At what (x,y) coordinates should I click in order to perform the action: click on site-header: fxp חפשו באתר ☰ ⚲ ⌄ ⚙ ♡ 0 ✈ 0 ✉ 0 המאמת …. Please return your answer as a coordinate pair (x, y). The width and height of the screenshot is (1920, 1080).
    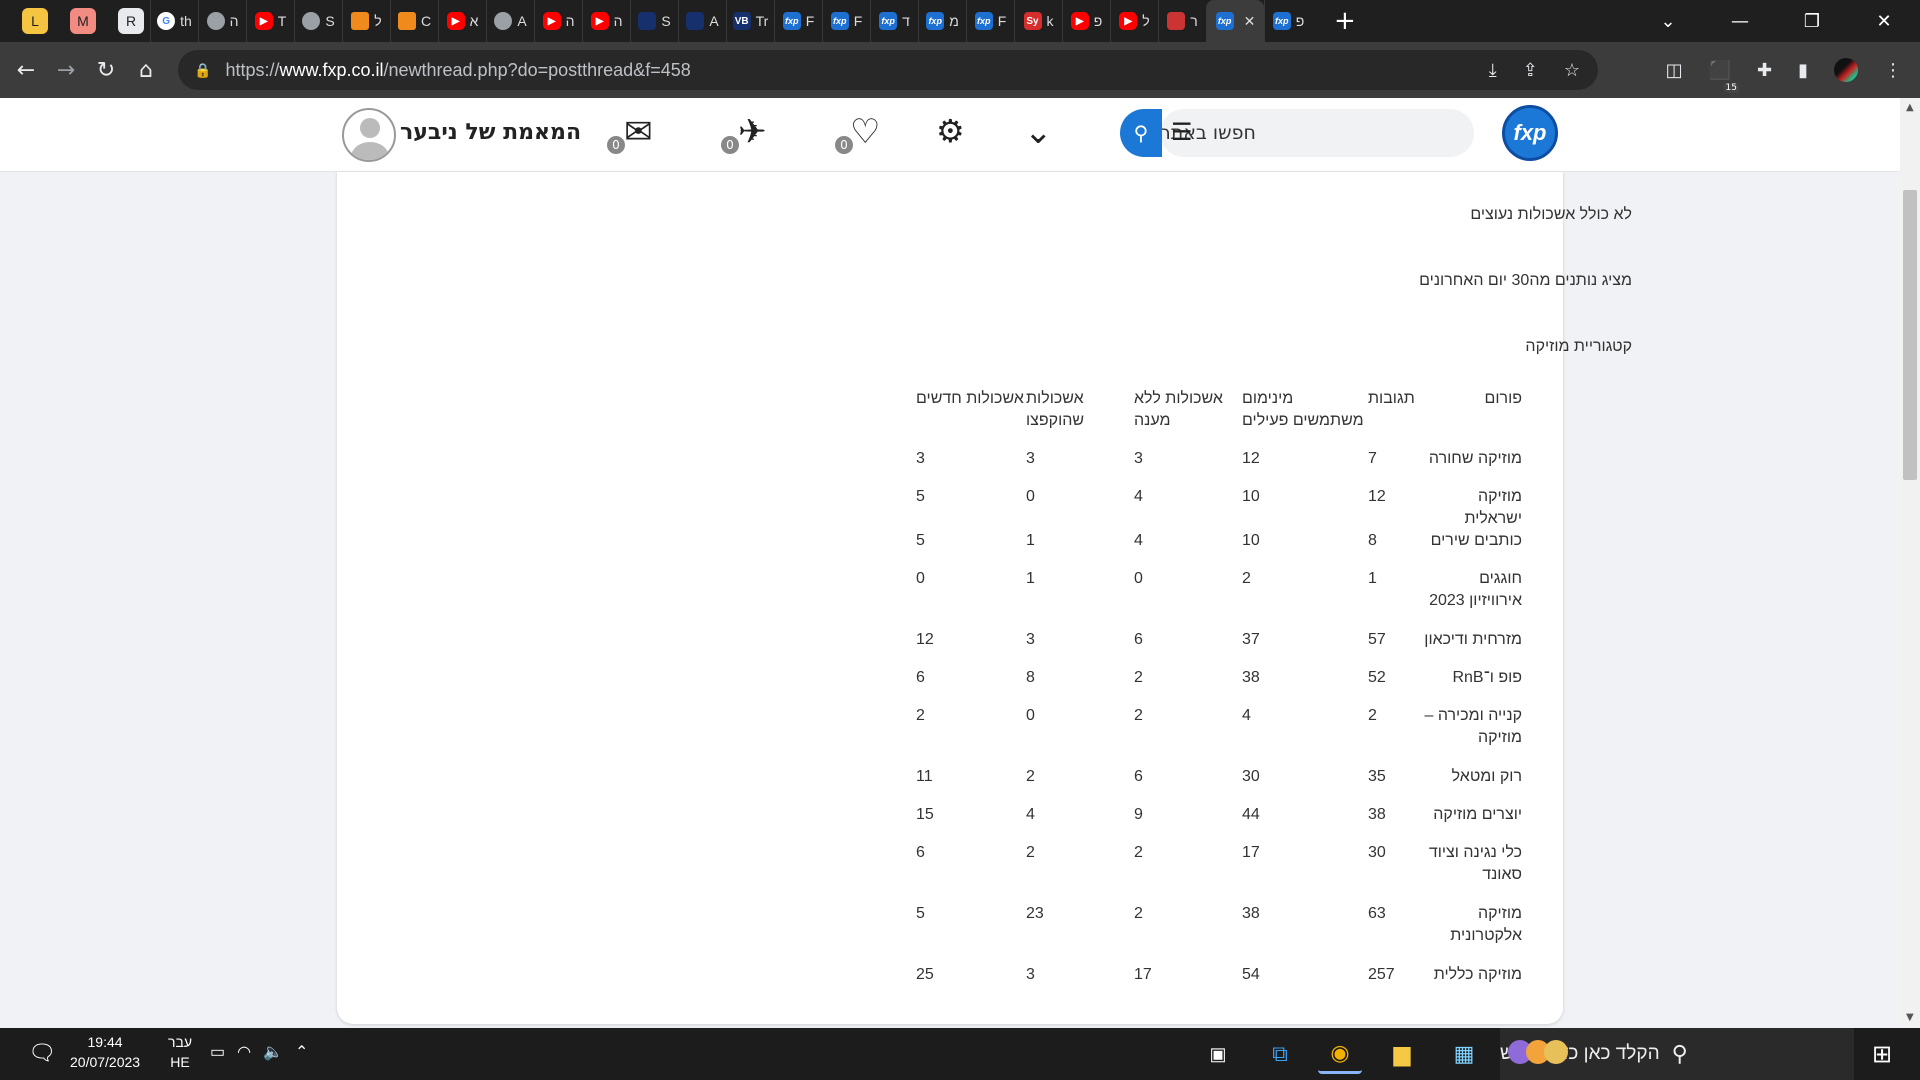
    Looking at the image, I should click on (950, 135).